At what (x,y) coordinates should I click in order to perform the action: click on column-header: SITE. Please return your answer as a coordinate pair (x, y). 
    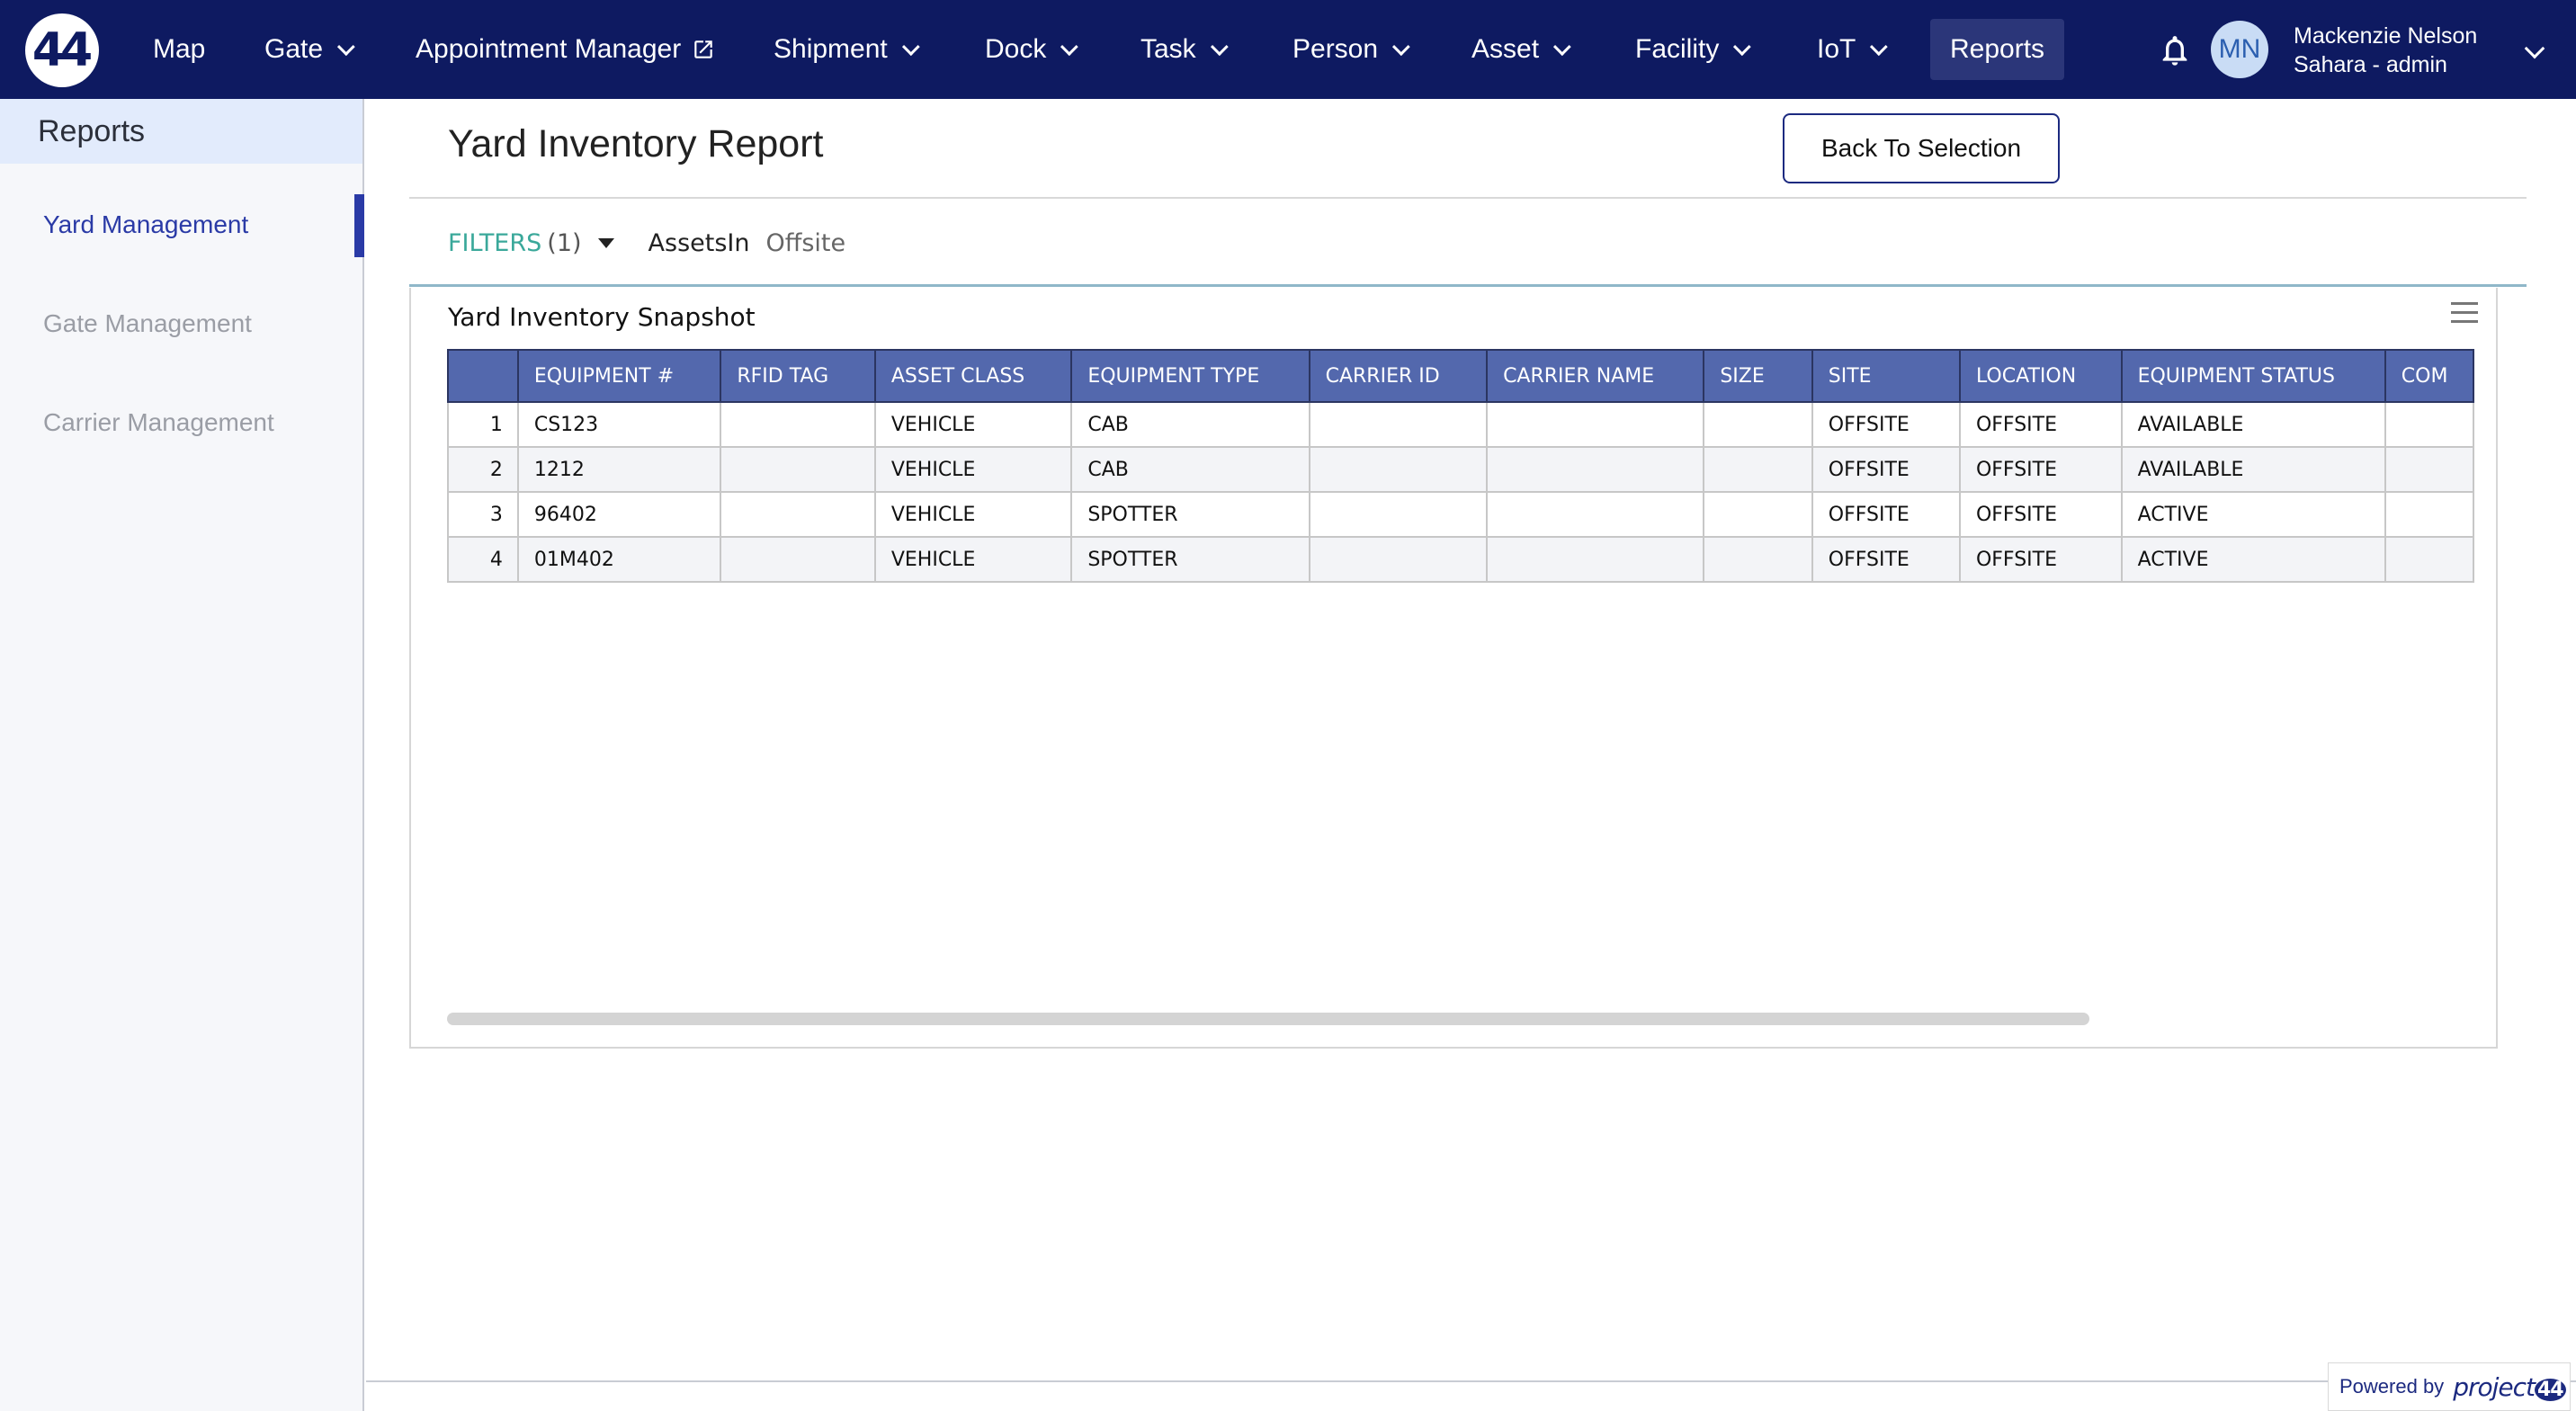
    Looking at the image, I should click on (1886, 376).